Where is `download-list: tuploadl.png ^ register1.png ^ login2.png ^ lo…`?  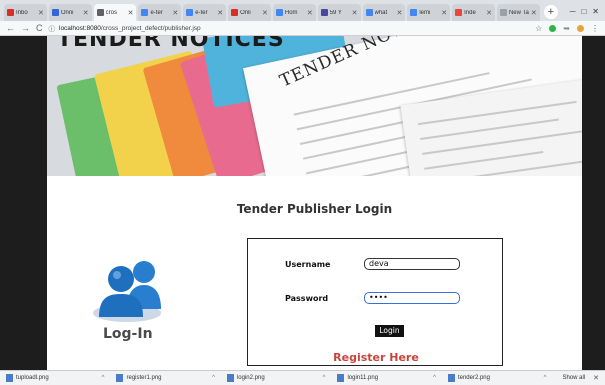
download-list: tuploadl.png ^ register1.png ^ login2.png ^ lo… is located at coordinates (280, 378).